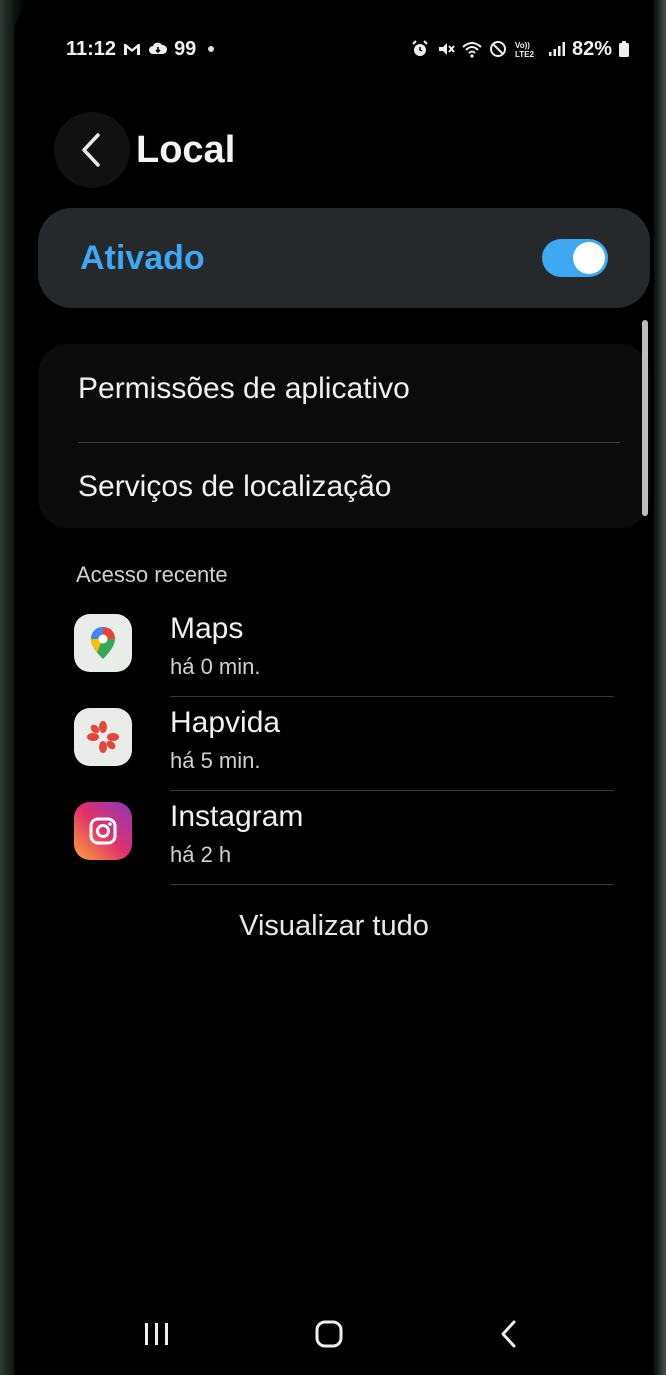 This screenshot has height=1375, width=666. What do you see at coordinates (132, 49) in the screenshot?
I see `gmail-icon` at bounding box center [132, 49].